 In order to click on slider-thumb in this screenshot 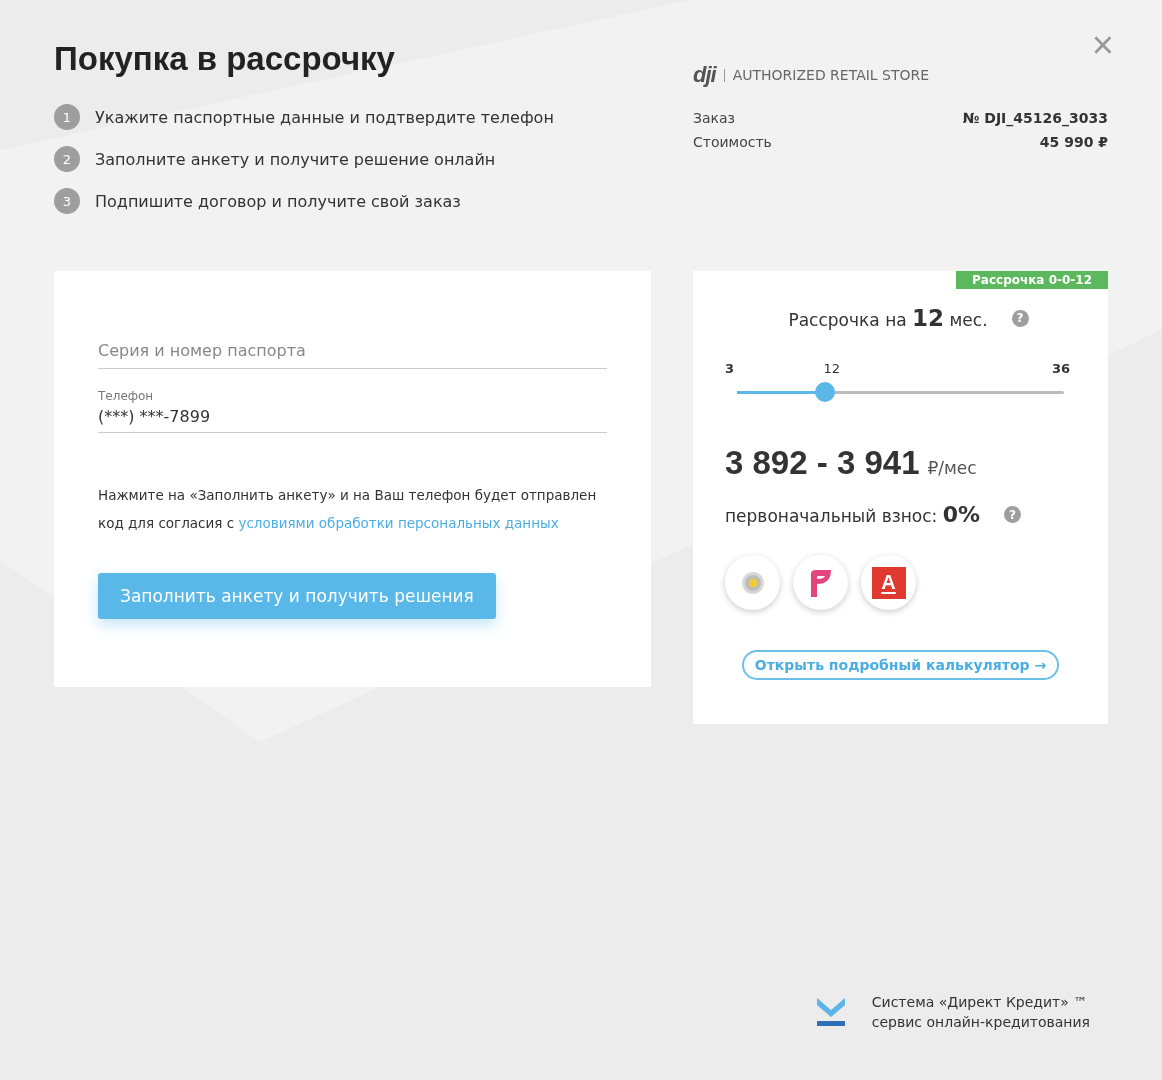, I will do `click(825, 392)`.